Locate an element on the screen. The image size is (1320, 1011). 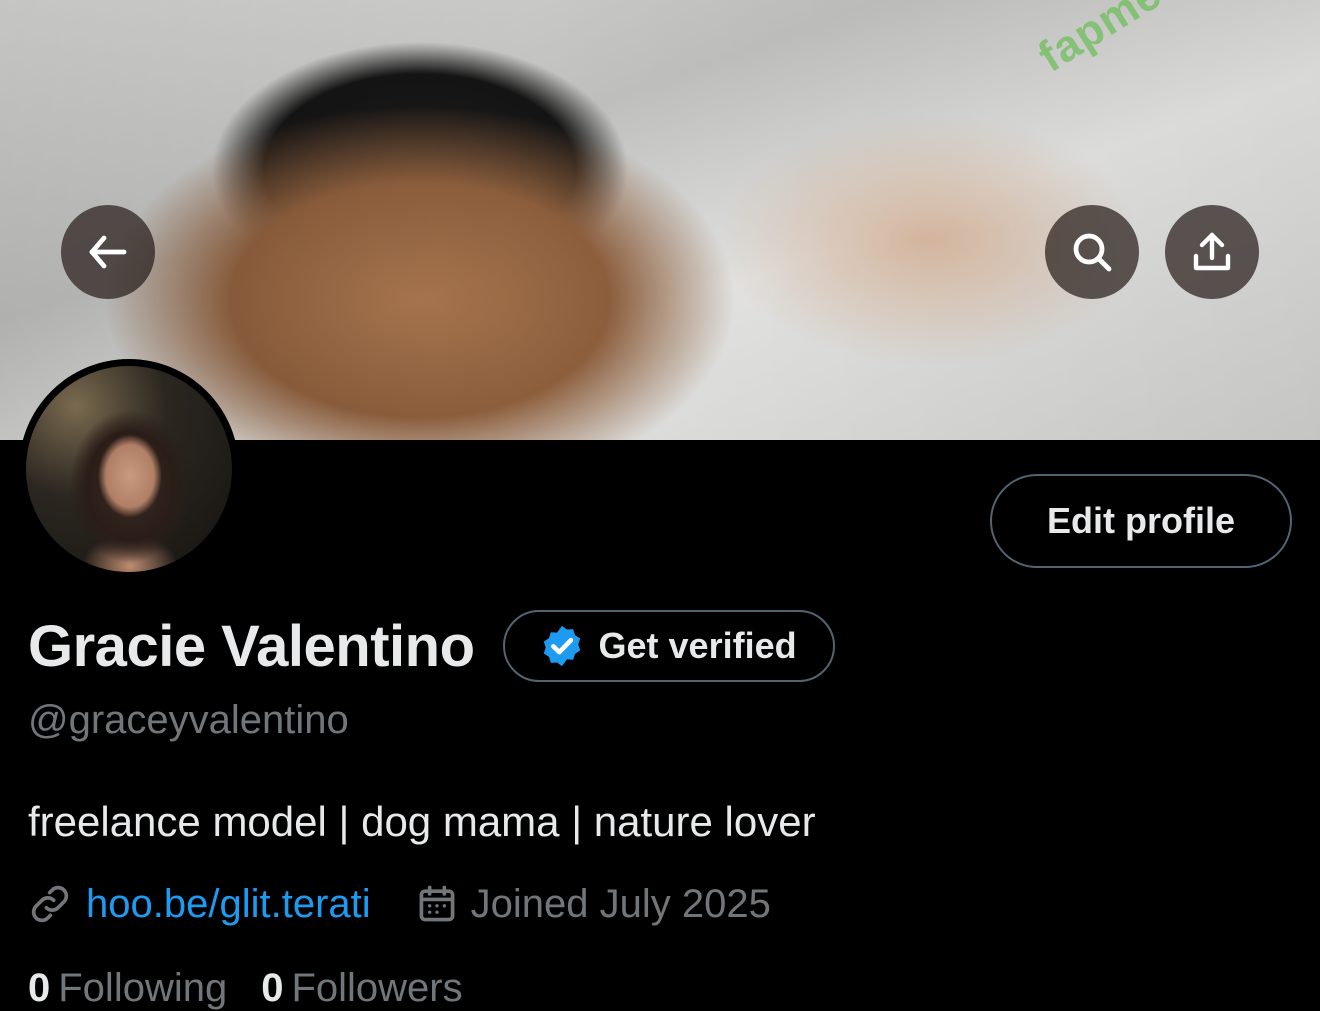
following-label: Following is located at coordinates (143, 988).